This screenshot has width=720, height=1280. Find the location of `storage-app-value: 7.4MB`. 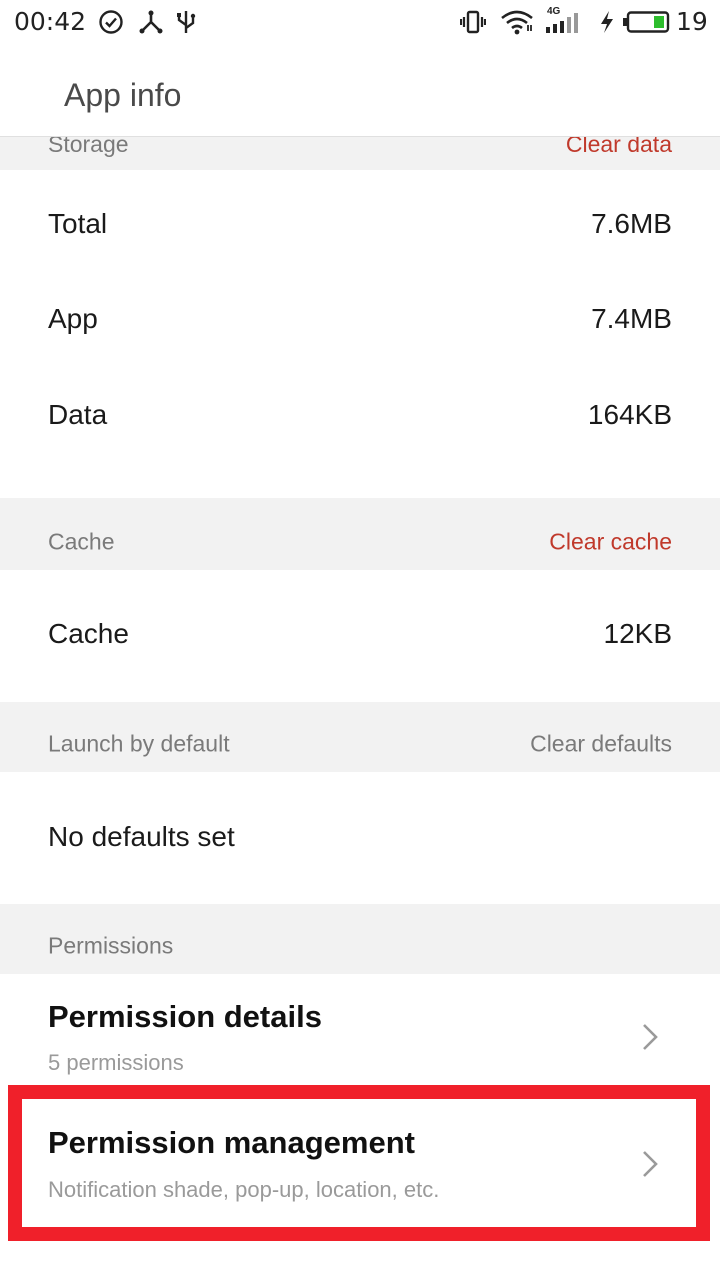

storage-app-value: 7.4MB is located at coordinates (631, 318).